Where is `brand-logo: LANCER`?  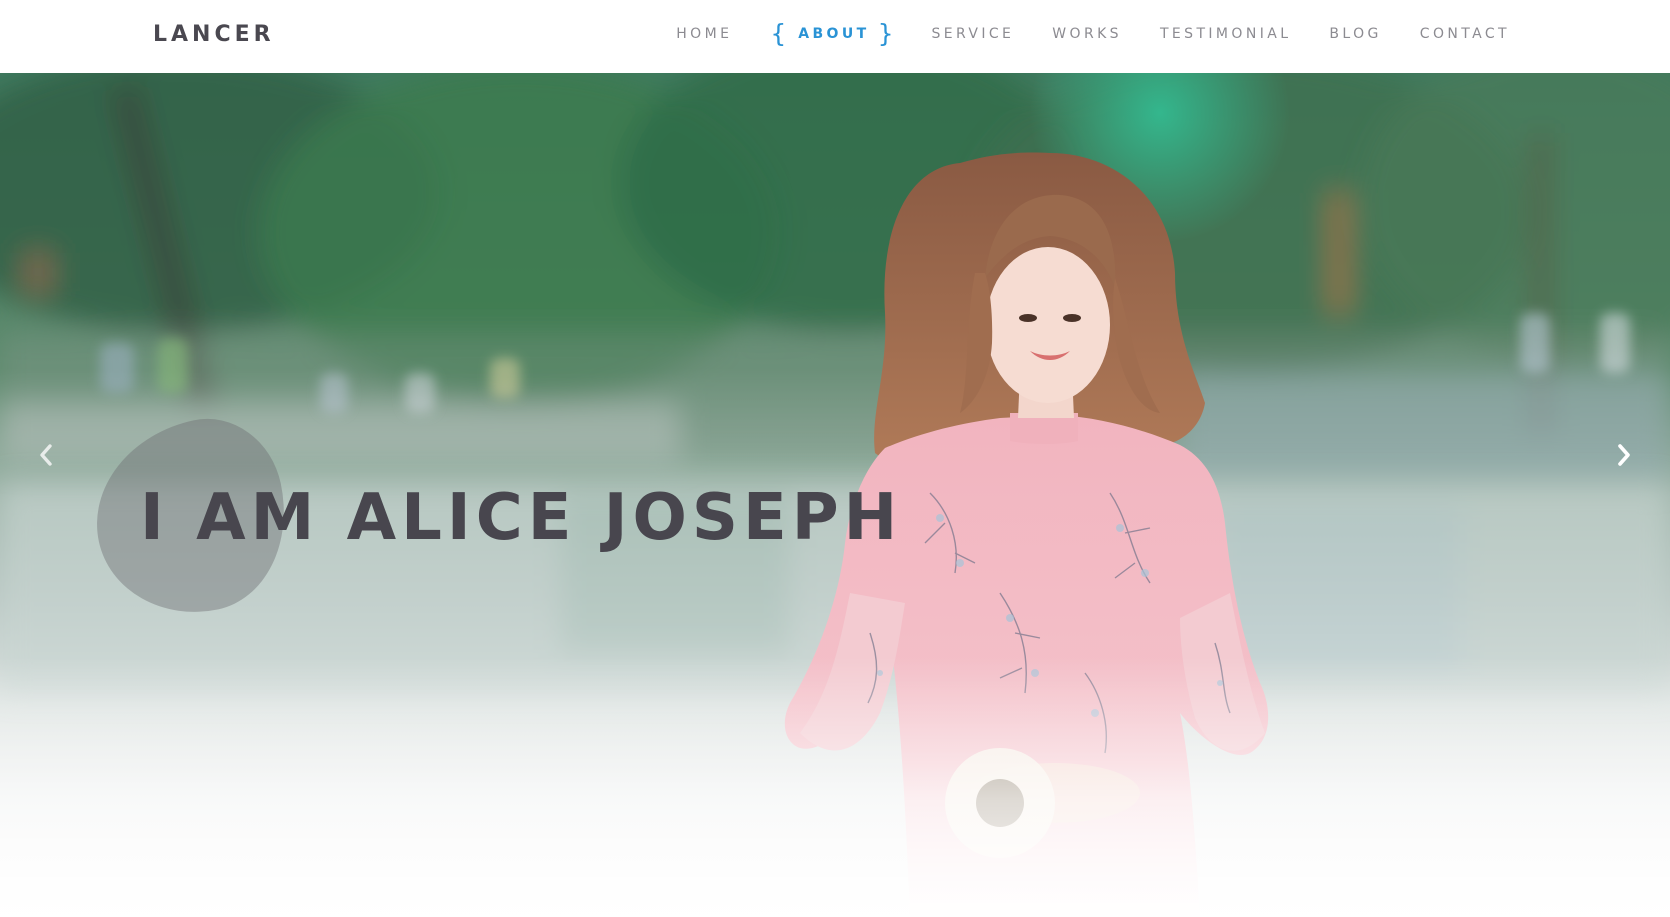 brand-logo: LANCER is located at coordinates (214, 35).